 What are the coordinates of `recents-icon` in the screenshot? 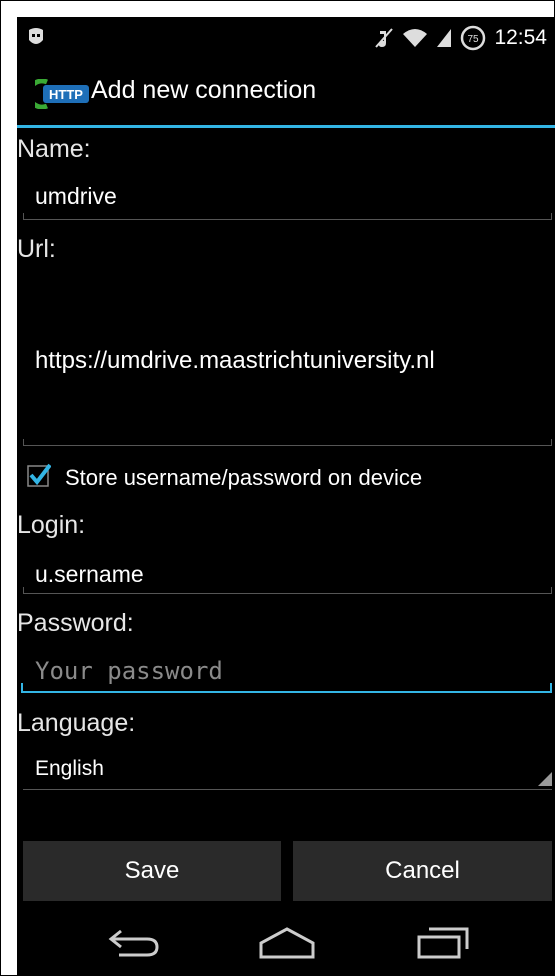 It's located at (443, 943).